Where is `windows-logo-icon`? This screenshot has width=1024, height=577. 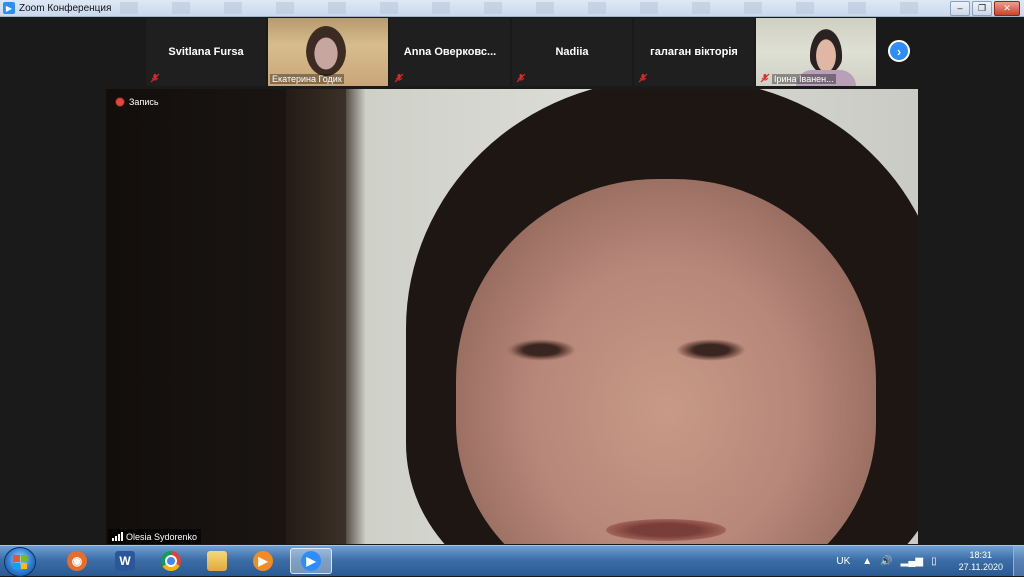
windows-logo-icon is located at coordinates (20, 562).